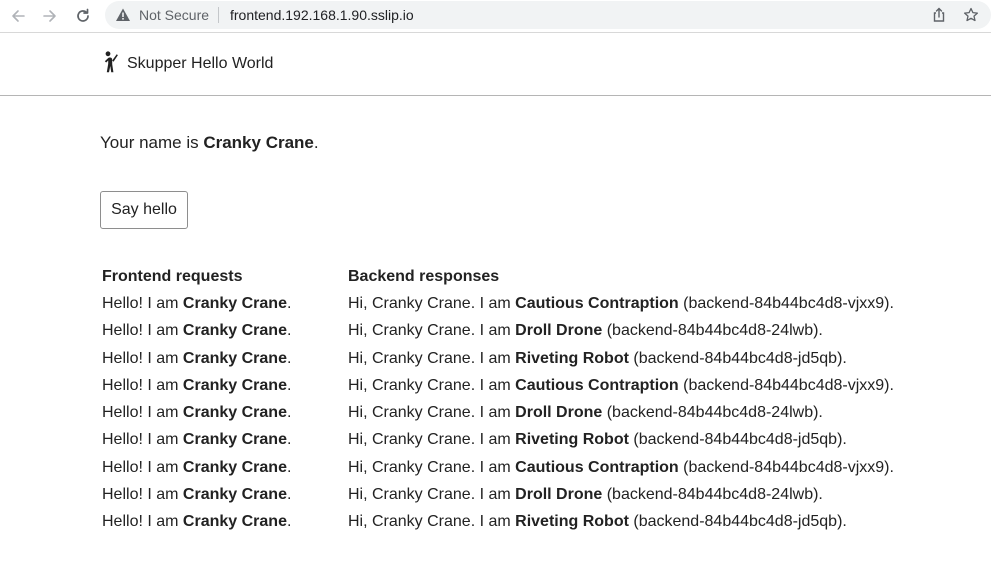 The image size is (991, 583). Describe the element at coordinates (316, 142) in the screenshot. I see `name-suffix: .` at that location.